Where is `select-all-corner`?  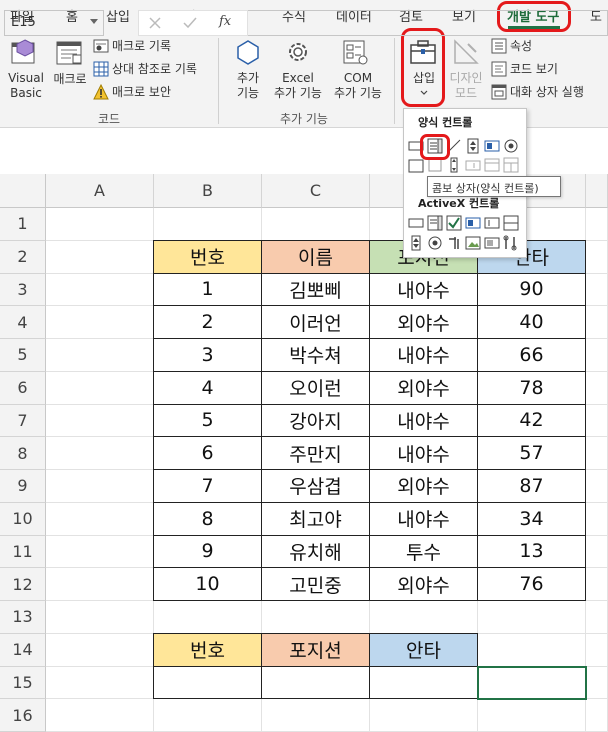 select-all-corner is located at coordinates (23, 191).